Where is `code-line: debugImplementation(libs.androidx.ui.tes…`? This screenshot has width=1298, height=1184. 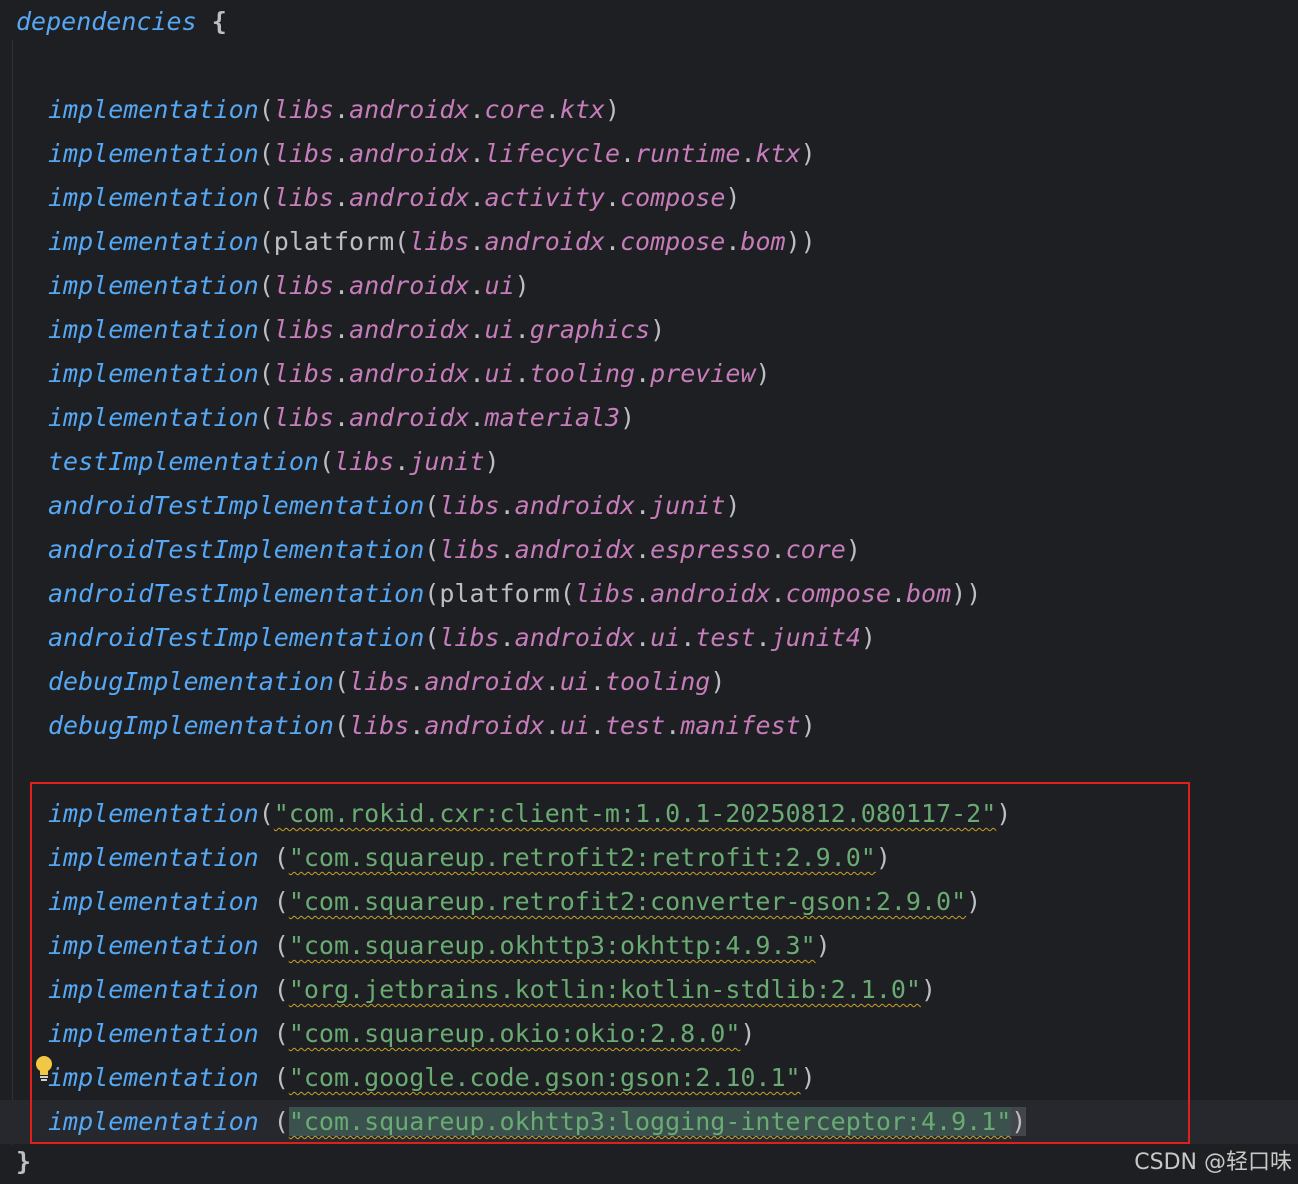
code-line: debugImplementation(libs.androidx.ui.tes… is located at coordinates (673, 726).